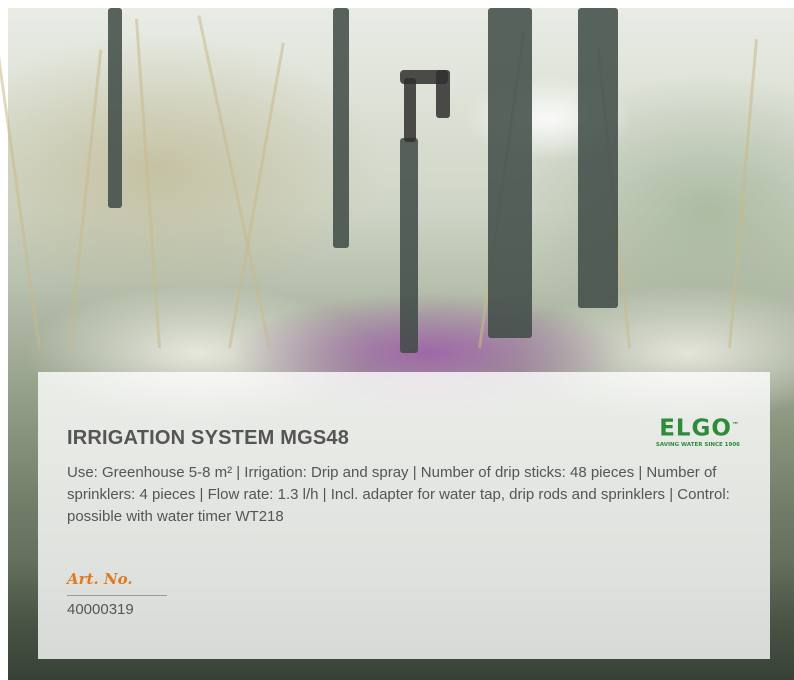 The width and height of the screenshot is (794, 680). I want to click on logo-wordmark: ELGO™, so click(699, 428).